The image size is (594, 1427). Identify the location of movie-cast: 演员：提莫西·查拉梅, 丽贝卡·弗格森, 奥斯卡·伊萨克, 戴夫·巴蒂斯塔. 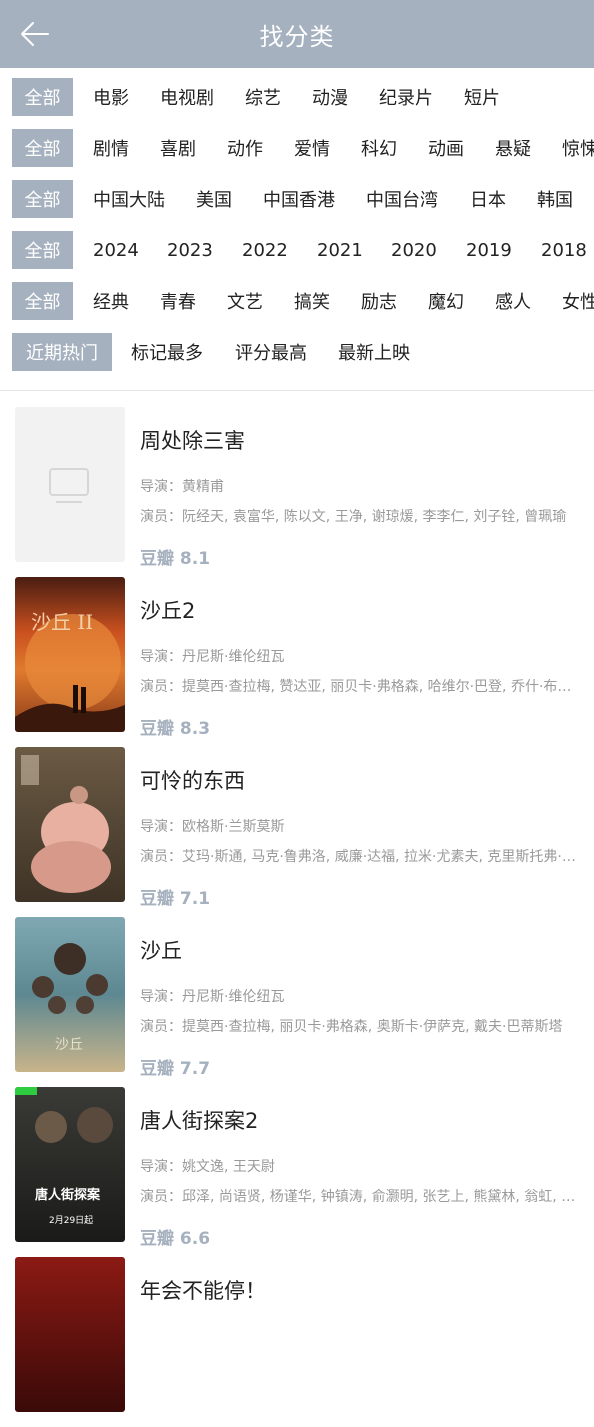
(351, 1027).